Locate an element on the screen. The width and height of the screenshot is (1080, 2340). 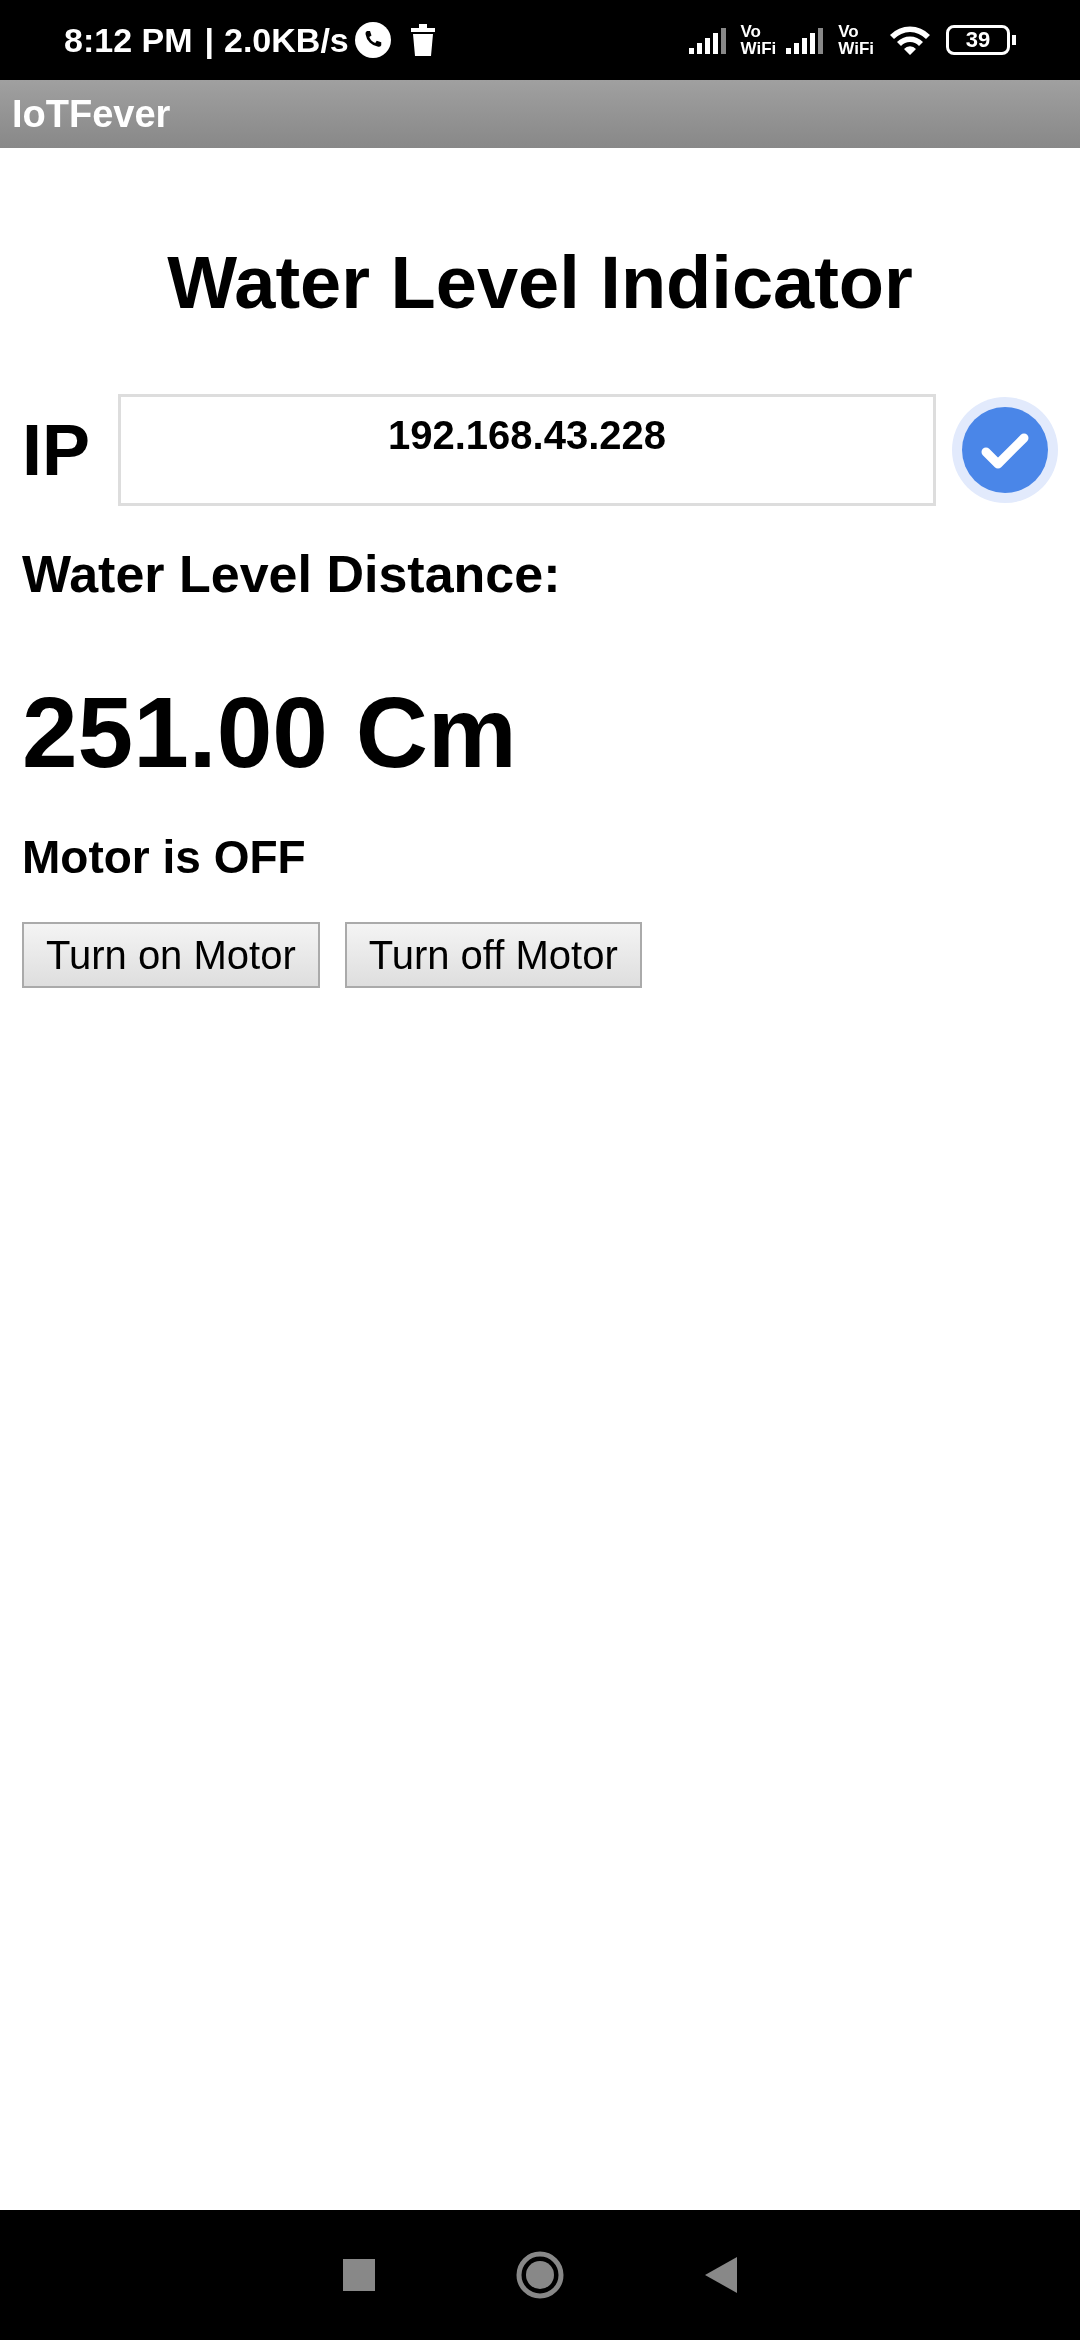
battery-level: 39 is located at coordinates (978, 40).